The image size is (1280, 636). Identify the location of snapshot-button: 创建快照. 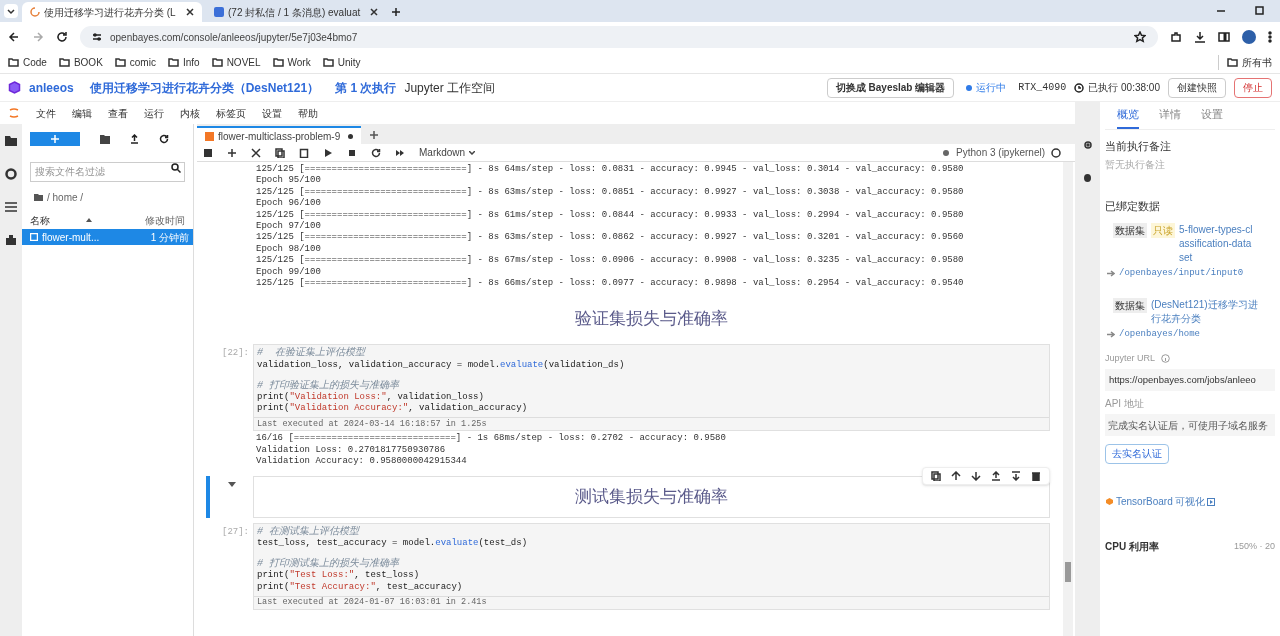
(1197, 87).